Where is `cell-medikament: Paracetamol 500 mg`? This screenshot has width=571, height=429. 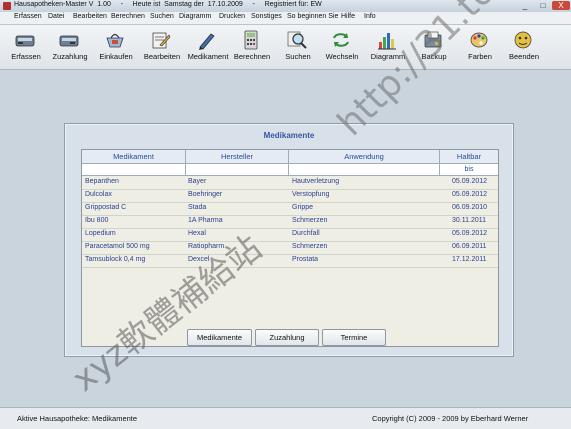 cell-medikament: Paracetamol 500 mg is located at coordinates (117, 246).